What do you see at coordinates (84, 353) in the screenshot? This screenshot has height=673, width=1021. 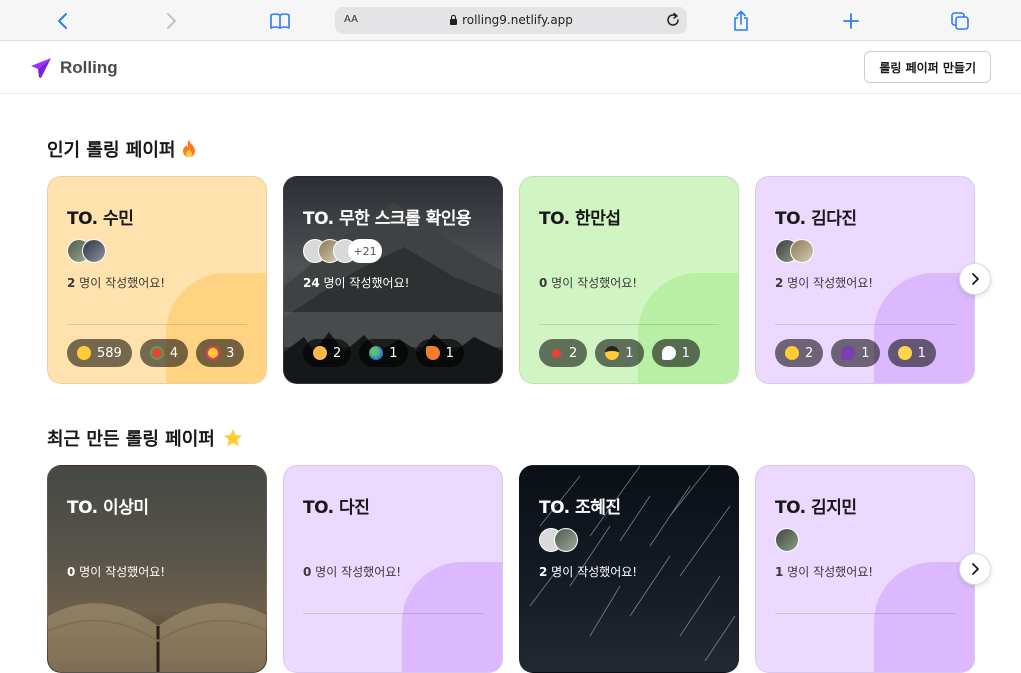 I see `grinning-face-icon` at bounding box center [84, 353].